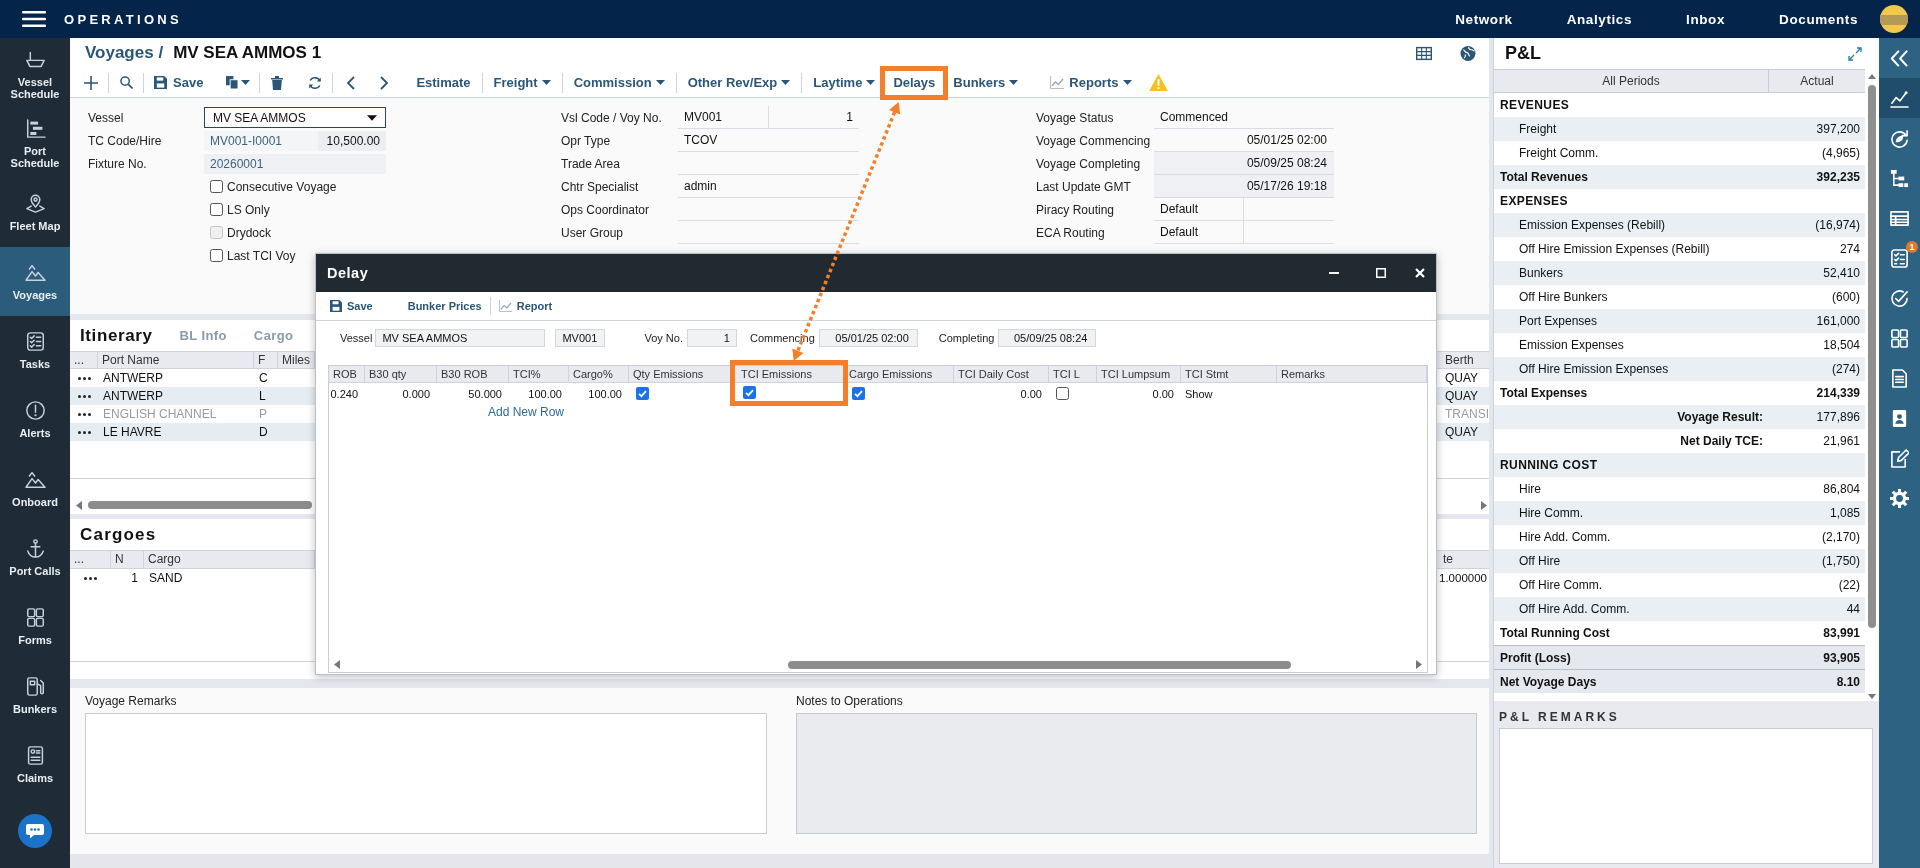 The width and height of the screenshot is (1920, 868). I want to click on toolbar-menu: Reports, so click(1091, 82).